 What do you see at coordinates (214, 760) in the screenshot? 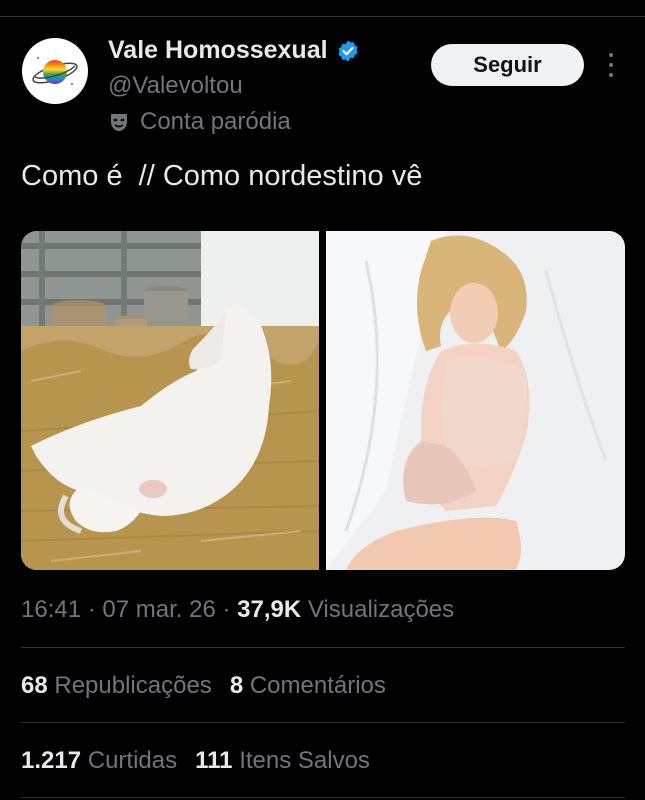
I see `saves-count: 111` at bounding box center [214, 760].